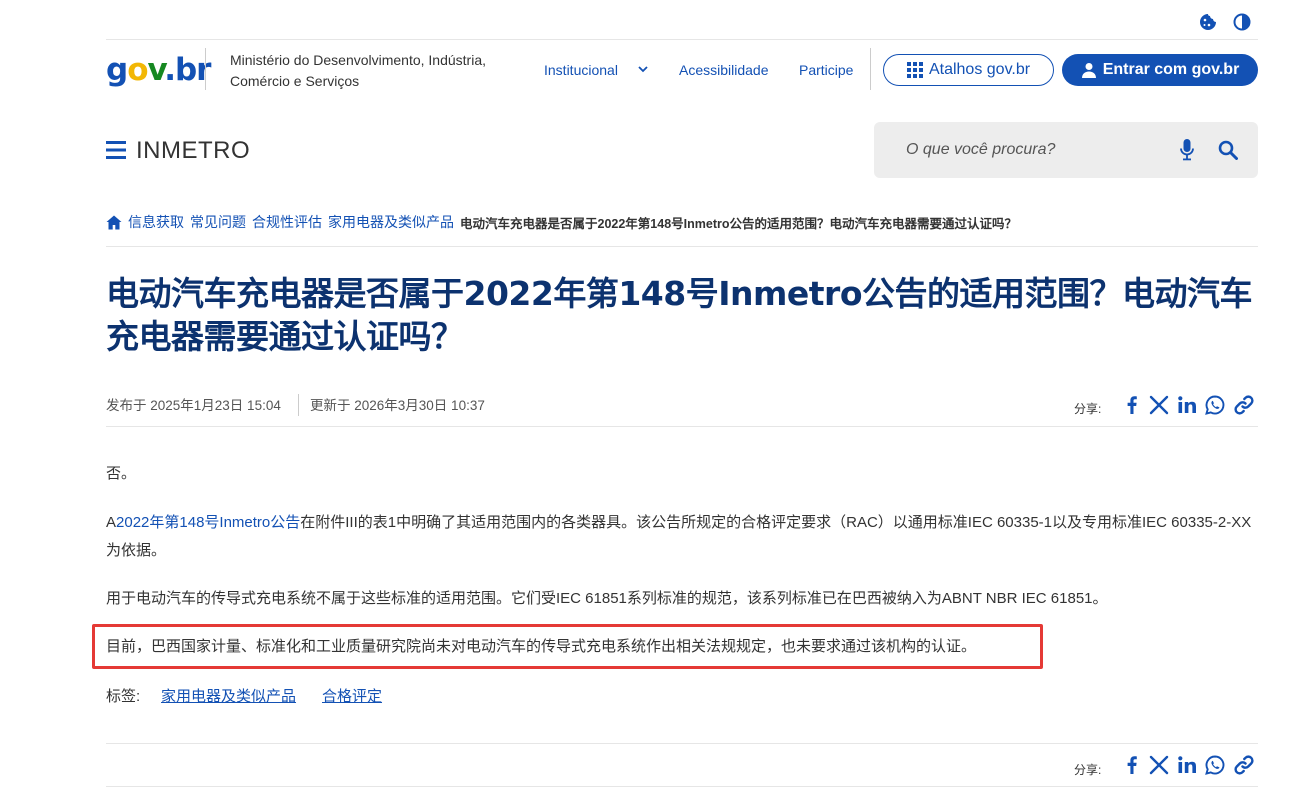 Image resolution: width=1296 pixels, height=793 pixels. Describe the element at coordinates (111, 522) in the screenshot. I see `paragraph-prefix: A` at that location.